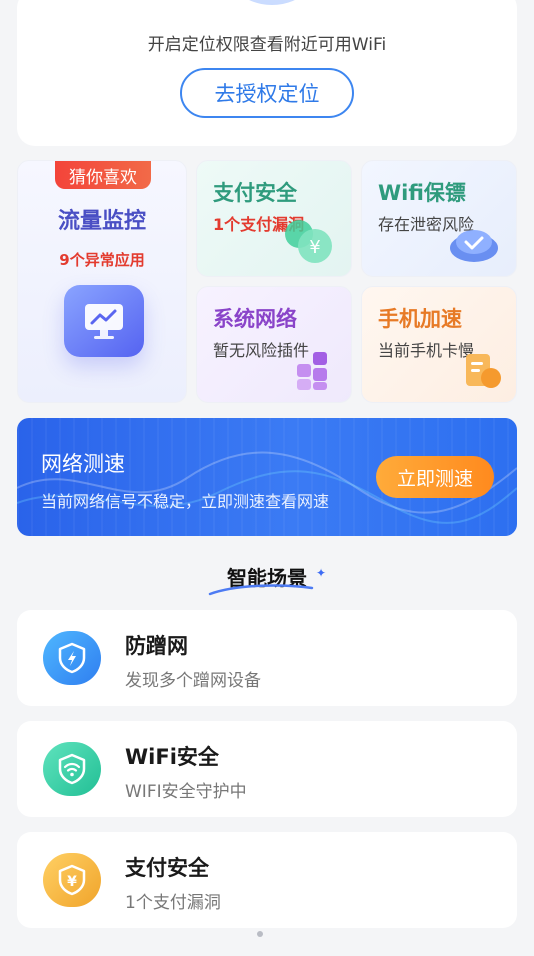 This screenshot has height=956, width=534. I want to click on scene-title: WiFi安全, so click(172, 757).